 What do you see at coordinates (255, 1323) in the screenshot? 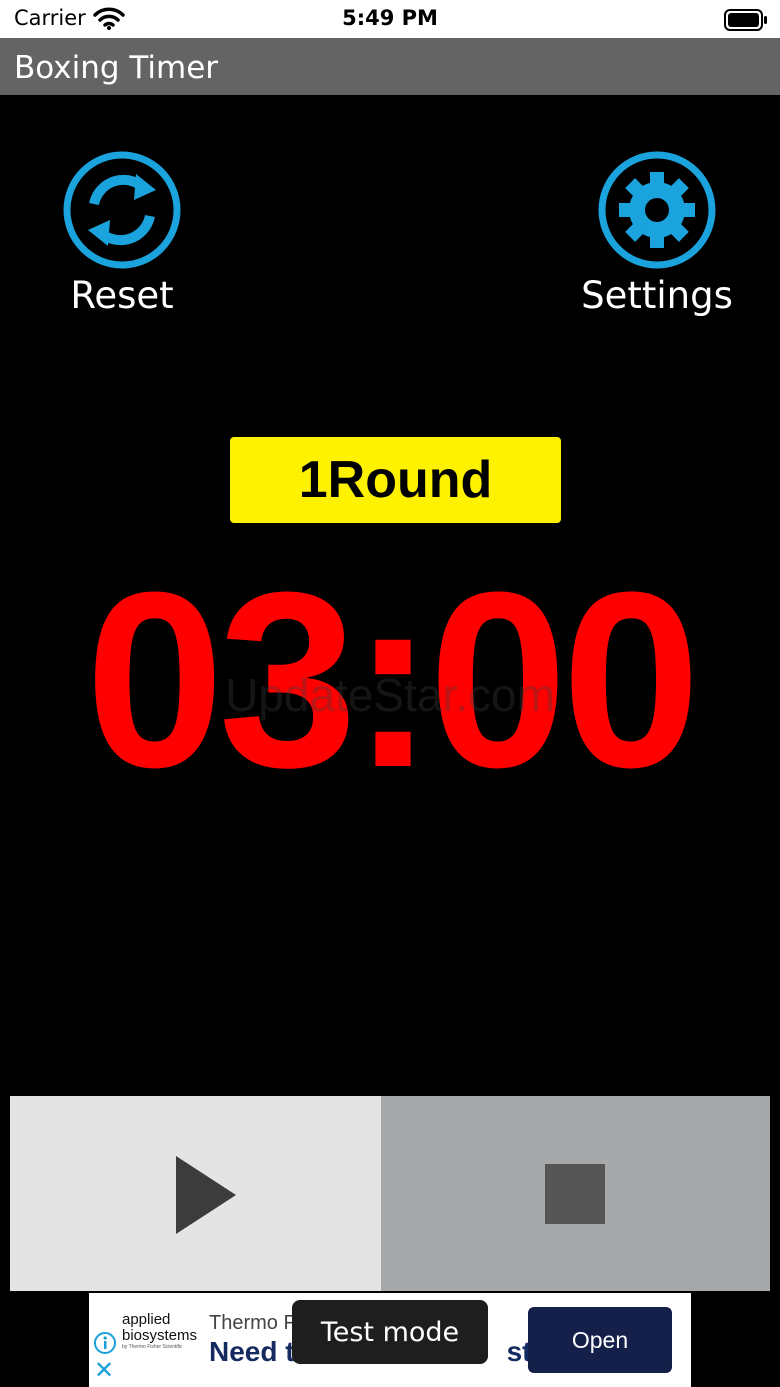
I see `ad-headline: Thermo Fi` at bounding box center [255, 1323].